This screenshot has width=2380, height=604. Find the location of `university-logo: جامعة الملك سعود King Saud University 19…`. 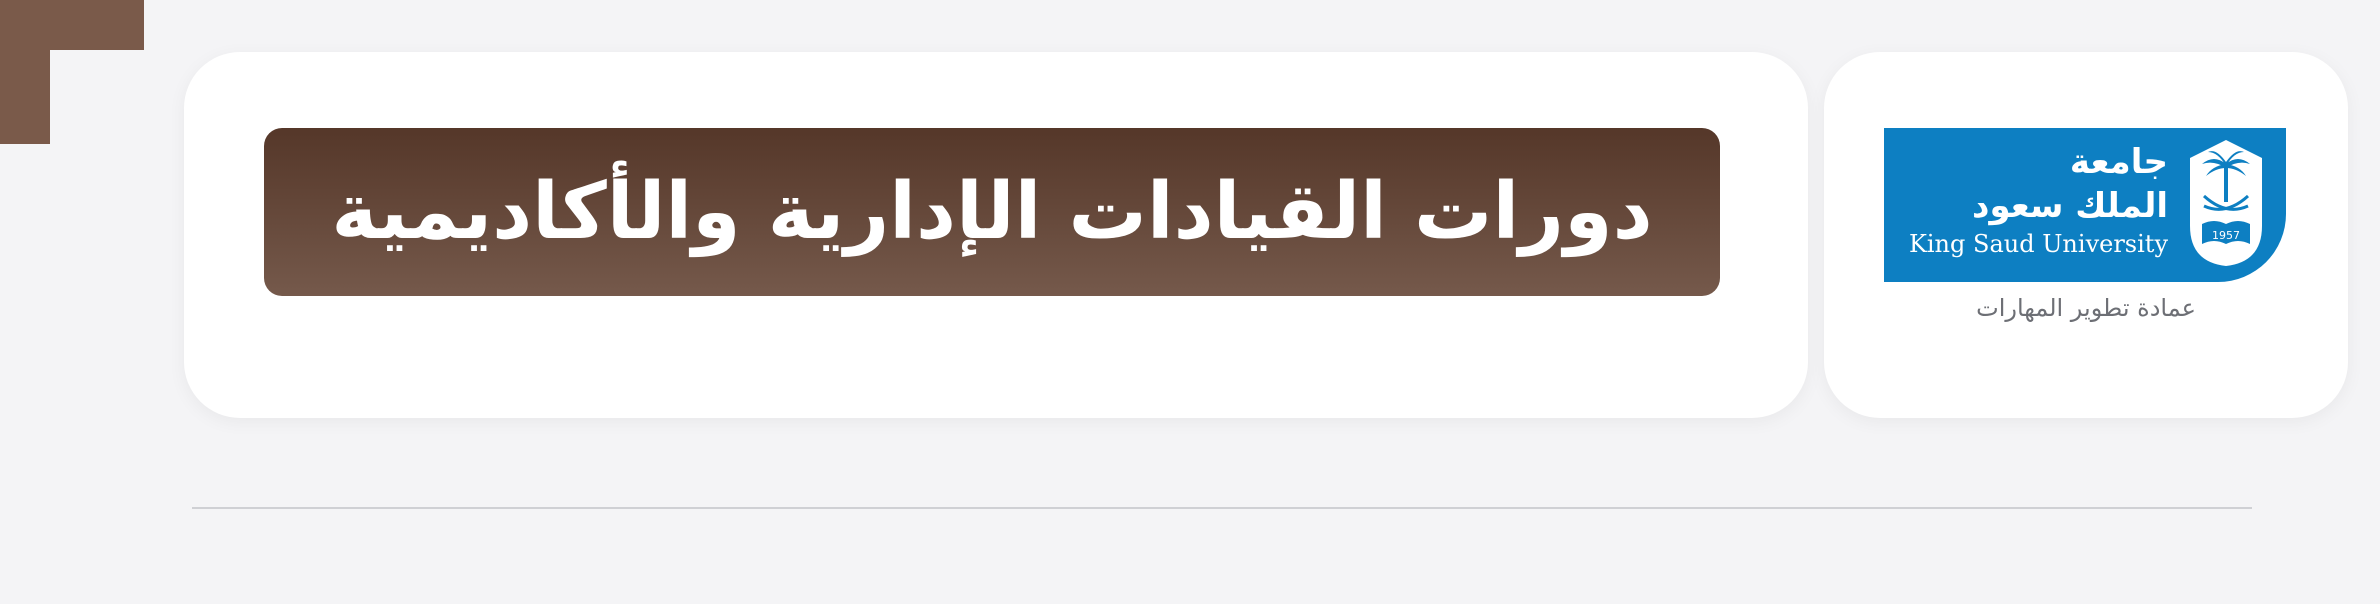

university-logo: جامعة الملك سعود King Saud University 19… is located at coordinates (2085, 205).